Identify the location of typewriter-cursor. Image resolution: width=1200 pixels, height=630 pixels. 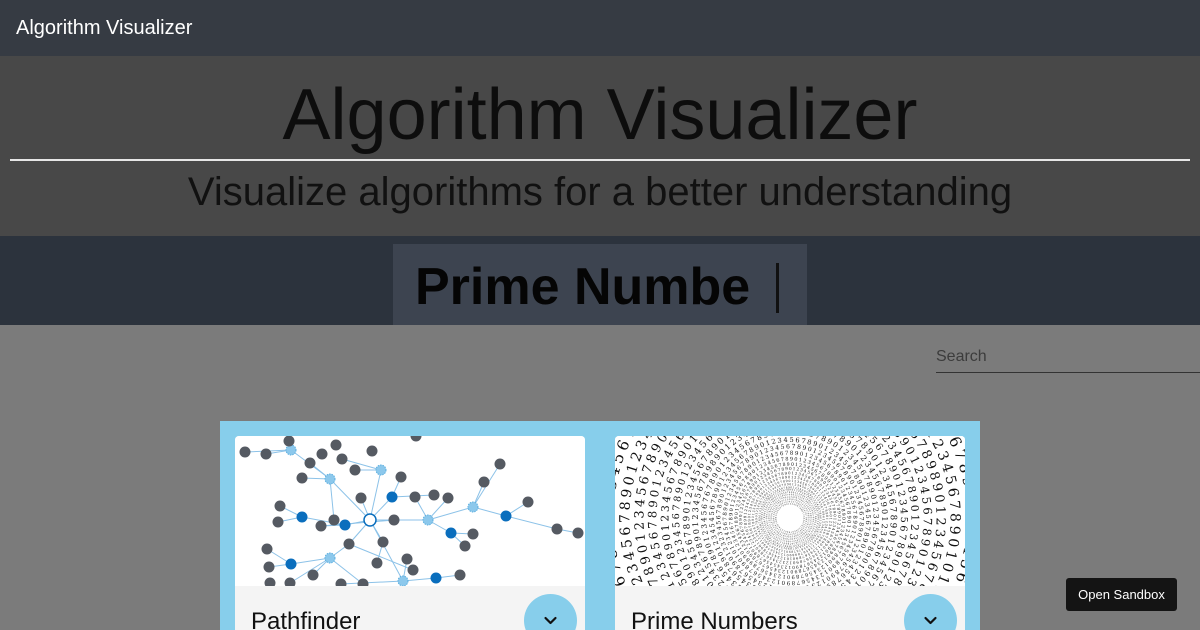
(777, 288).